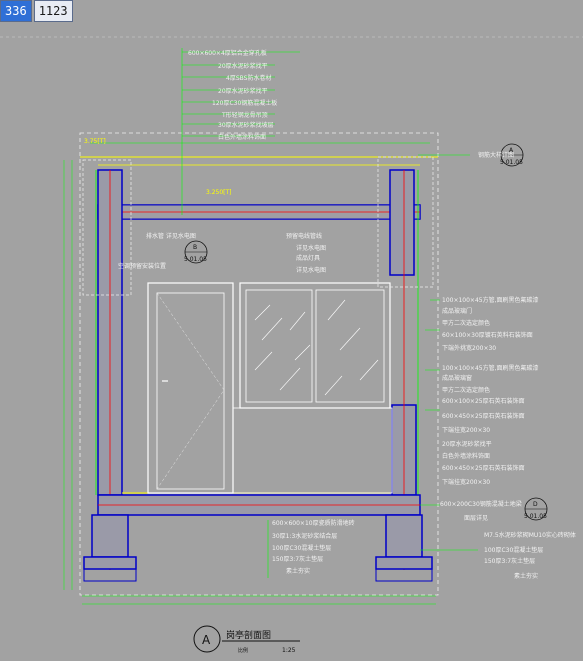 This screenshot has width=583, height=661. Describe the element at coordinates (110, 536) in the screenshot. I see `left-footing-column` at that location.